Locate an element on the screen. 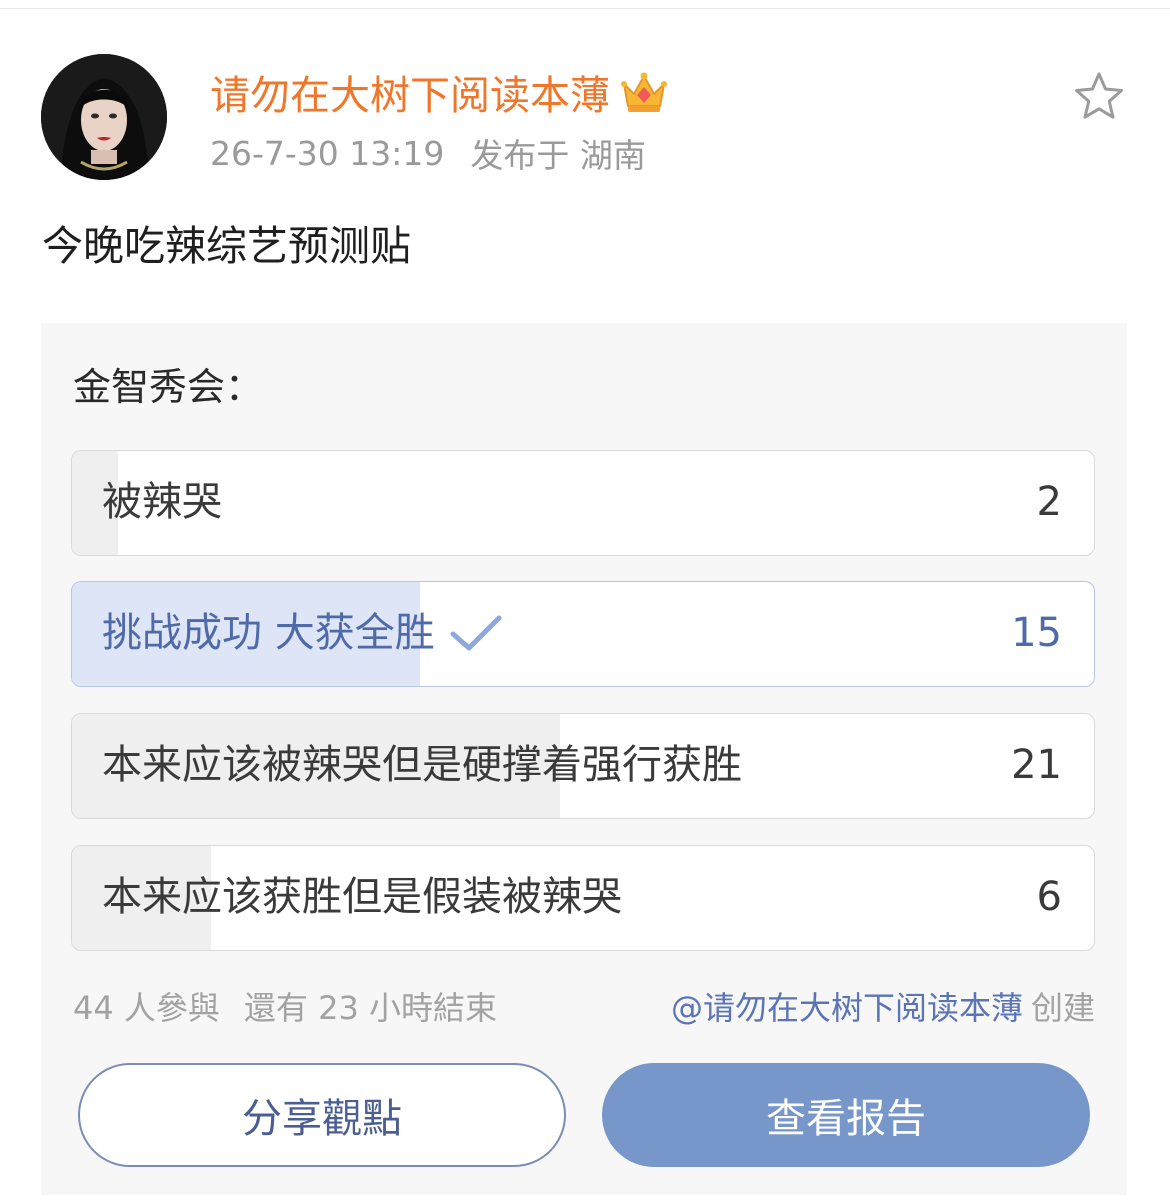 Image resolution: width=1170 pixels, height=1204 pixels. star-icon is located at coordinates (1099, 97).